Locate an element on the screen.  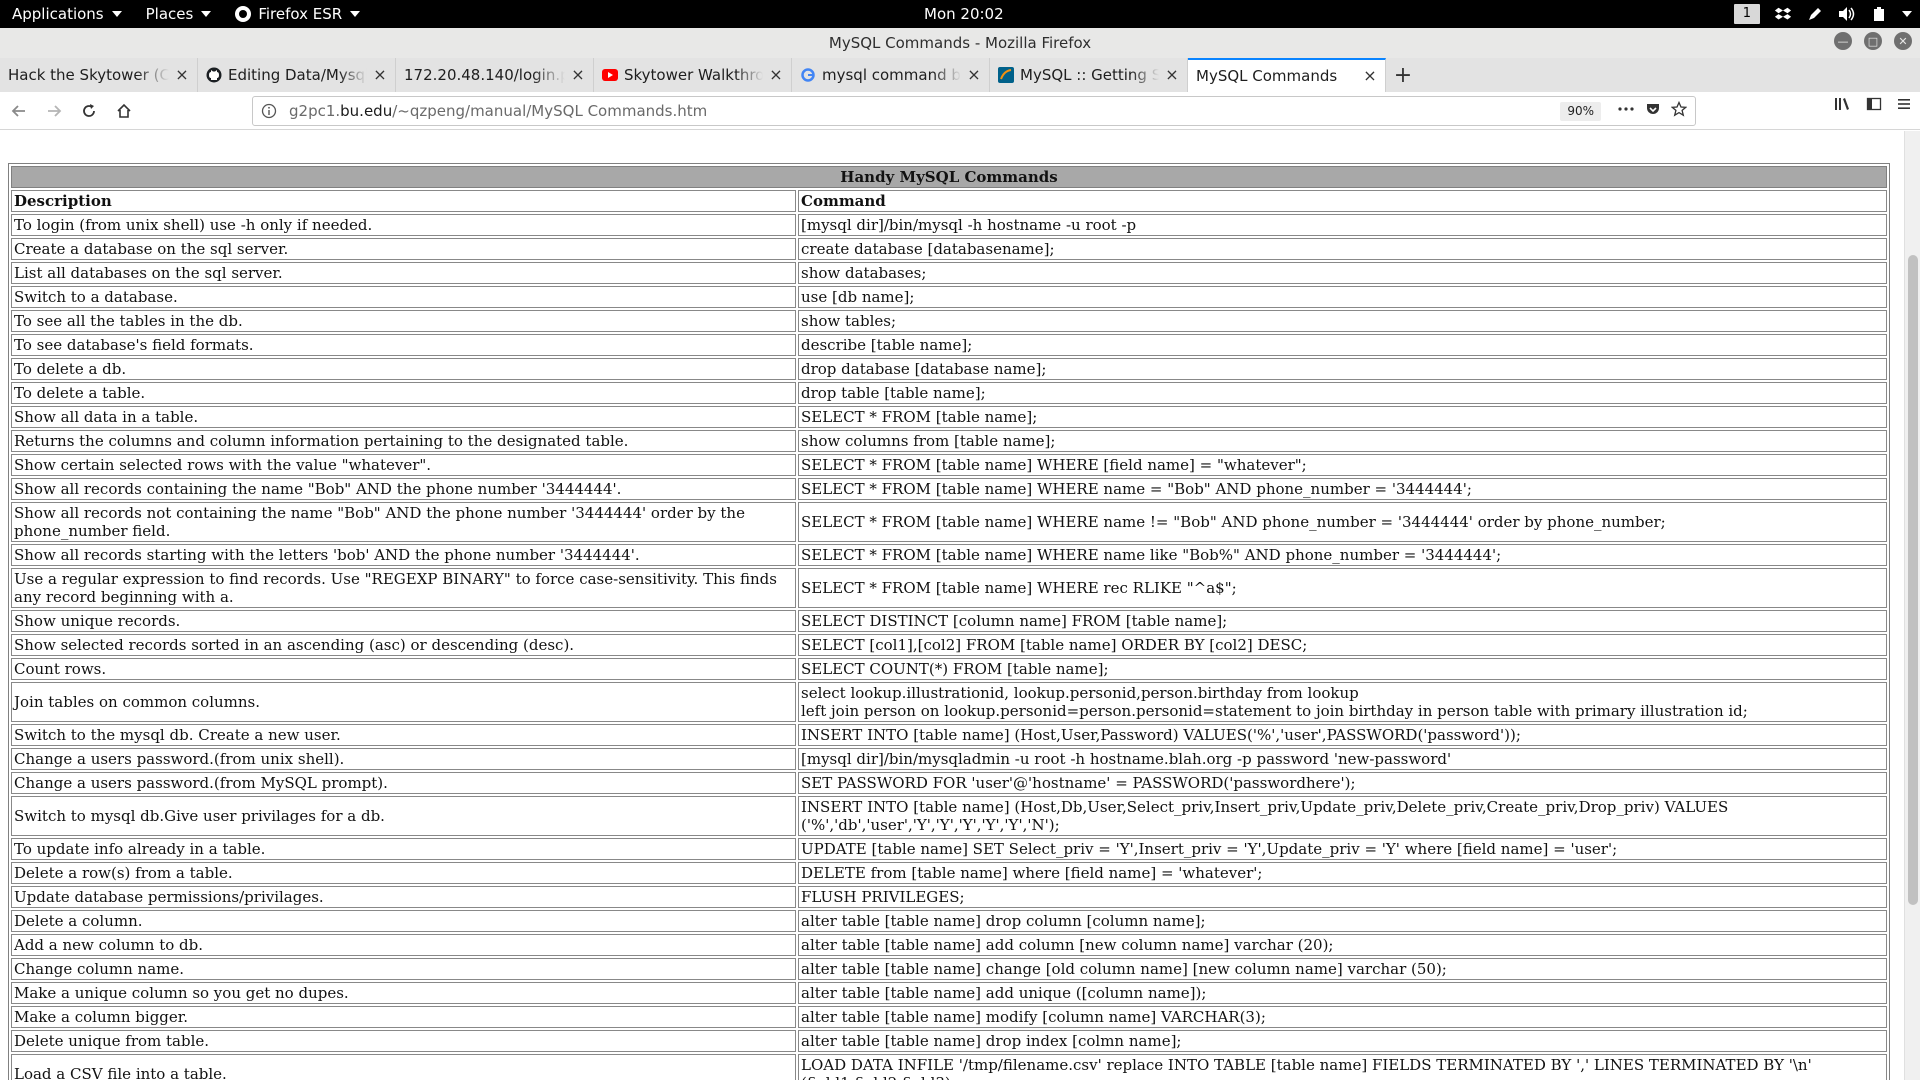
minimize-button: — is located at coordinates (1843, 41).